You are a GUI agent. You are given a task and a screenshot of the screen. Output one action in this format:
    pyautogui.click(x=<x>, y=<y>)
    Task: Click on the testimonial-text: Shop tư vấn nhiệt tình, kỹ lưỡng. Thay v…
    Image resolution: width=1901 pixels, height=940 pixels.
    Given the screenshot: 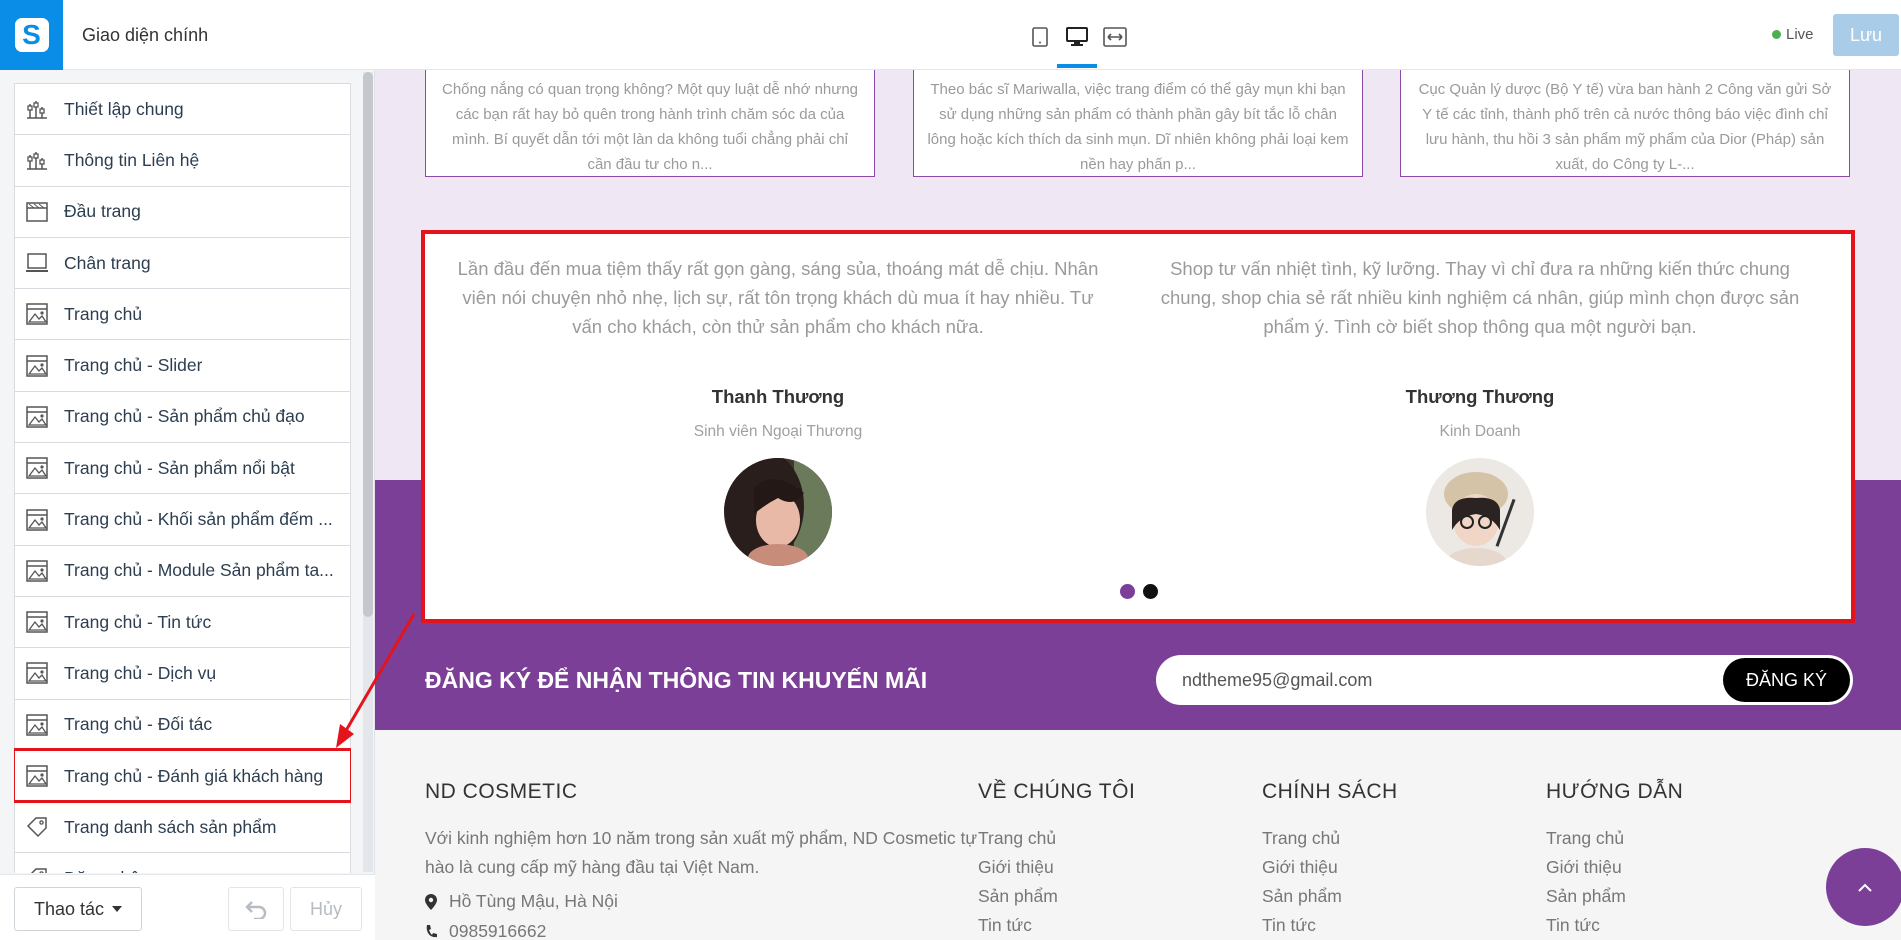 What is the action you would take?
    pyautogui.click(x=1480, y=297)
    